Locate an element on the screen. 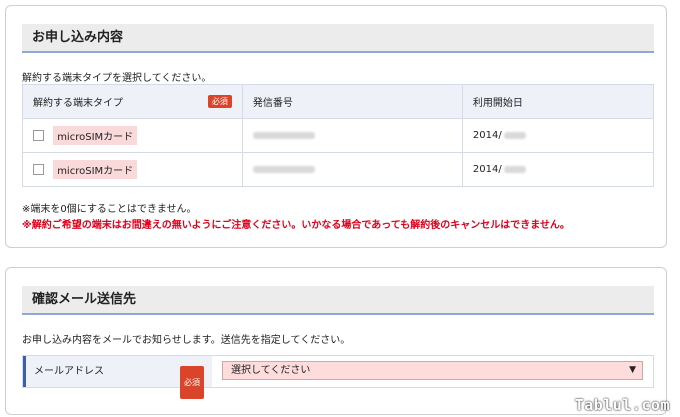 This screenshot has height=417, width=680. email-label-cell: メールアドレス 必須 is located at coordinates (117, 377).